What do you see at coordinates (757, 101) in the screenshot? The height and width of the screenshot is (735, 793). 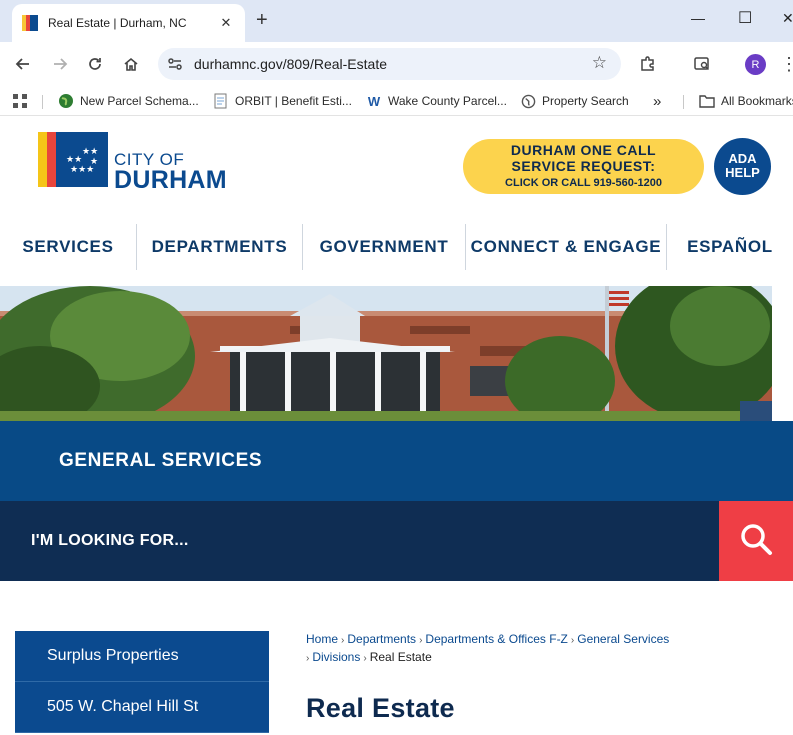 I see `all-bookmarks-label: All Bookmarks` at bounding box center [757, 101].